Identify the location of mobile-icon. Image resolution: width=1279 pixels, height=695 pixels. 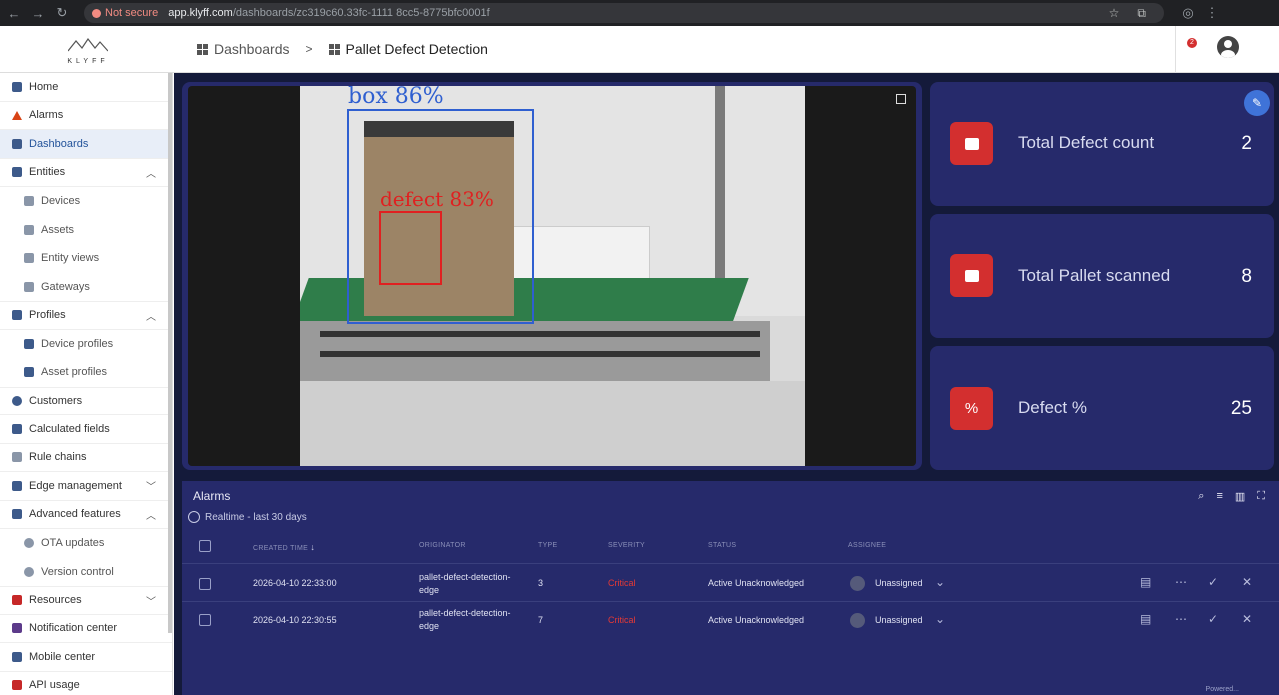
(17, 656).